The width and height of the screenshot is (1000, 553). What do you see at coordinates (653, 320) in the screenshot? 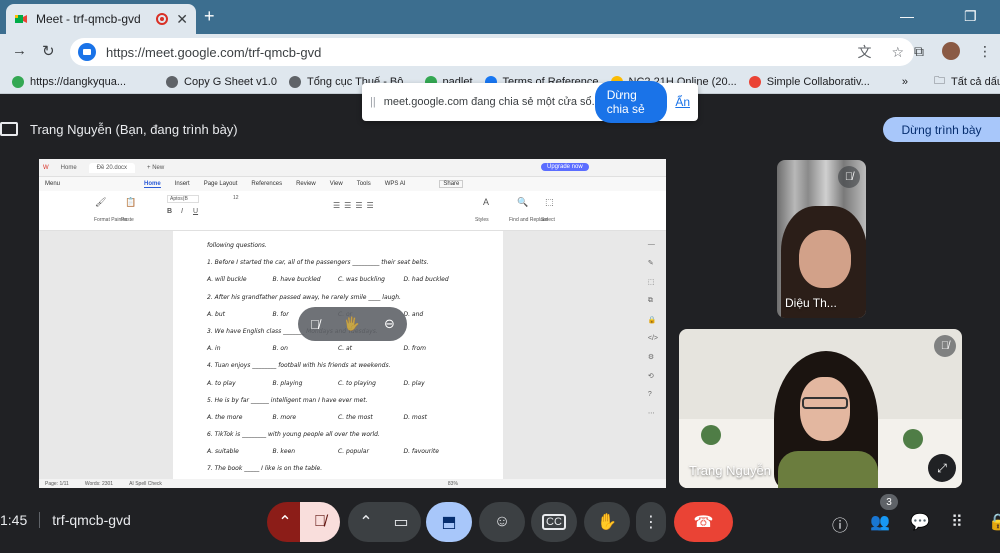
I see `sidebar-lock-icon: 🔒` at bounding box center [653, 320].